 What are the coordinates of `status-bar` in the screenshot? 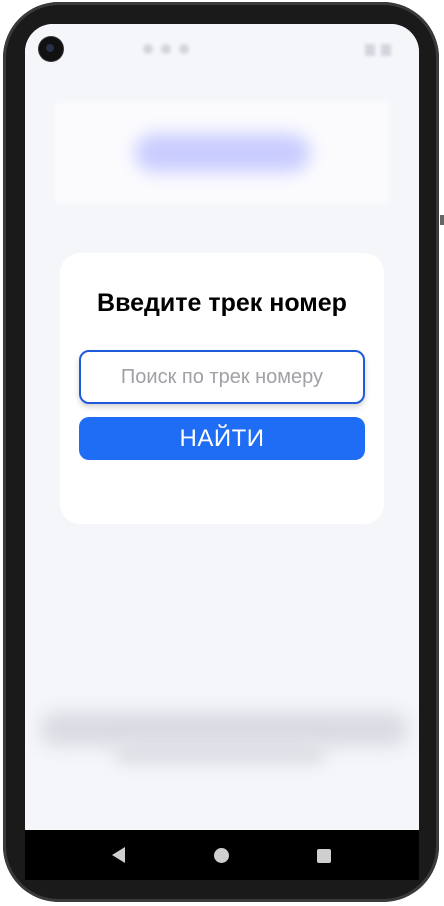 It's located at (222, 49).